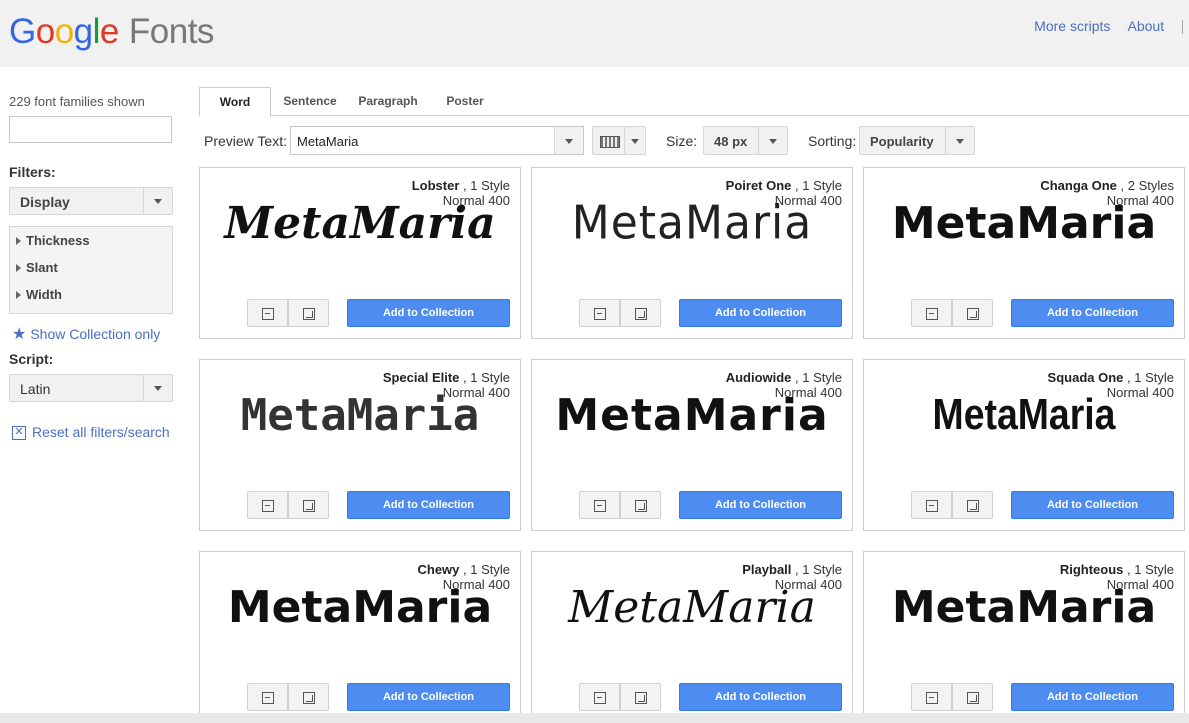 This screenshot has width=1189, height=723. What do you see at coordinates (77, 101) in the screenshot?
I see `font-count: 229 font families shown` at bounding box center [77, 101].